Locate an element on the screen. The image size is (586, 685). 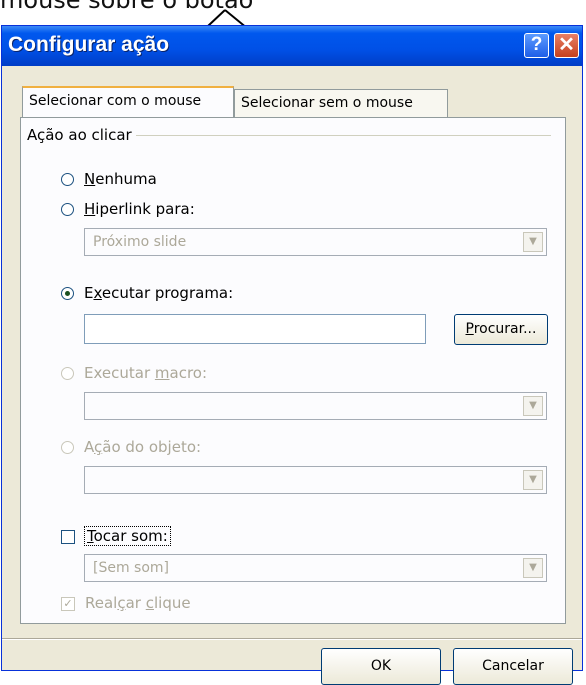
radio-hyperlink is located at coordinates (67, 209).